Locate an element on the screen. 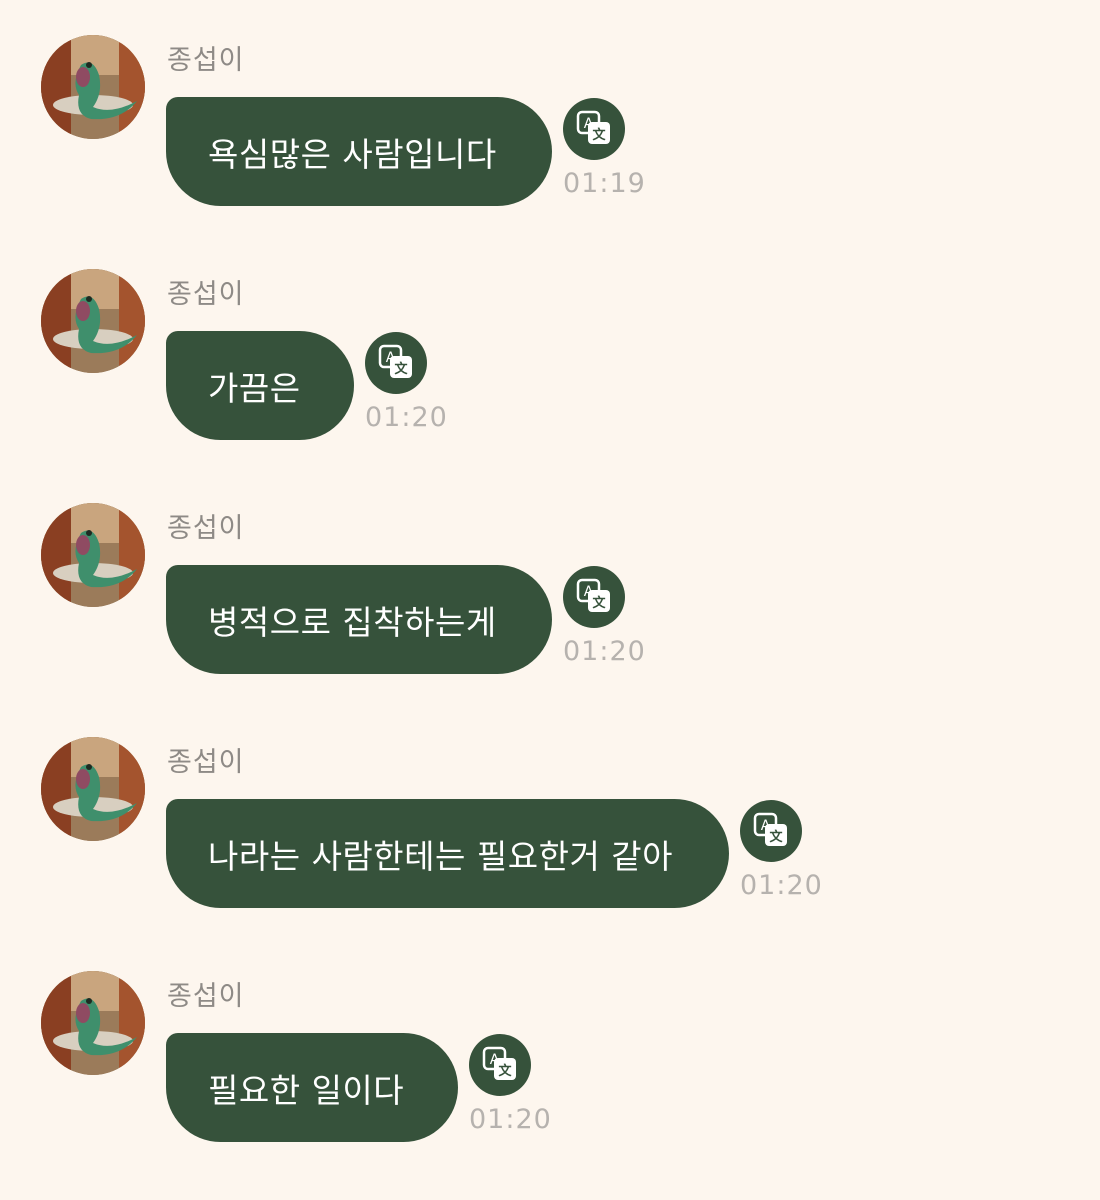  message-text: 나라는 사람한테는 필요한거 같아 is located at coordinates (441, 856).